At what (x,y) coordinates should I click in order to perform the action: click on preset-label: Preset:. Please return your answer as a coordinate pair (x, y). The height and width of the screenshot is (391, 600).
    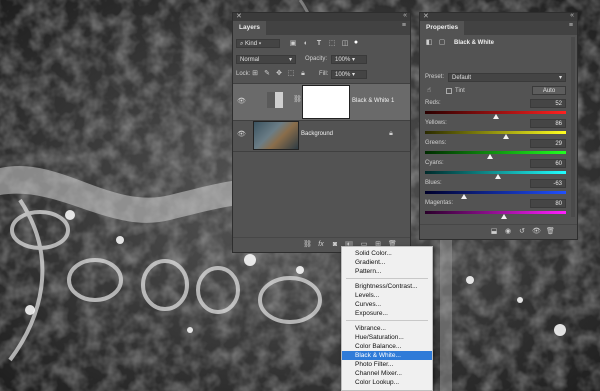
    Looking at the image, I should click on (435, 77).